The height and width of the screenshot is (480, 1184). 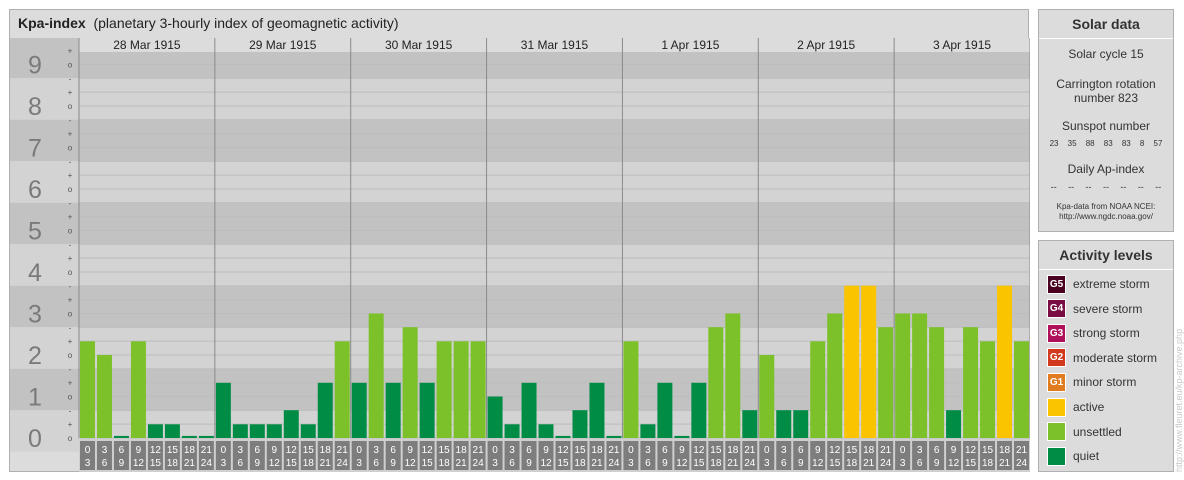 I want to click on y-tick-label: 7, so click(x=35, y=148).